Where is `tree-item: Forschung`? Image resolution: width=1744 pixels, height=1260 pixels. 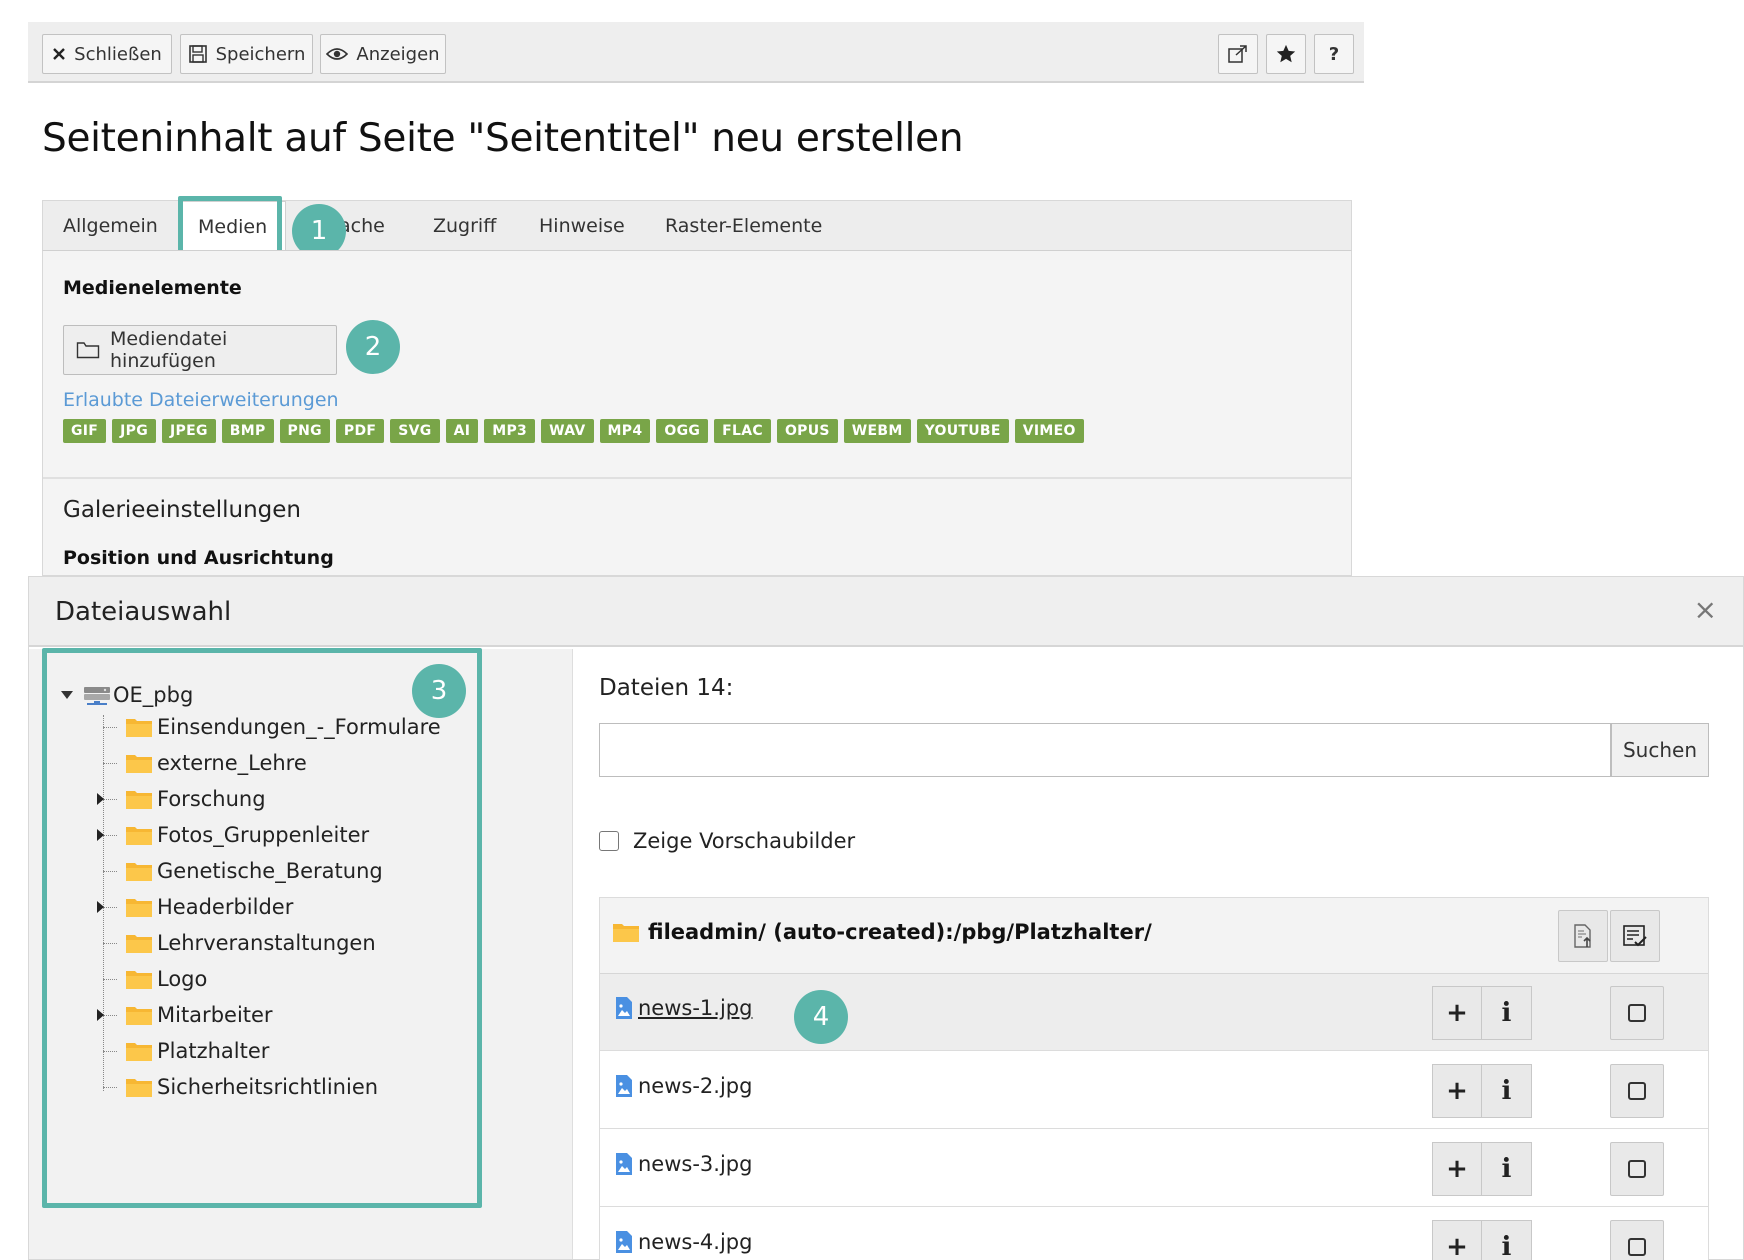 tree-item: Forschung is located at coordinates (181, 799).